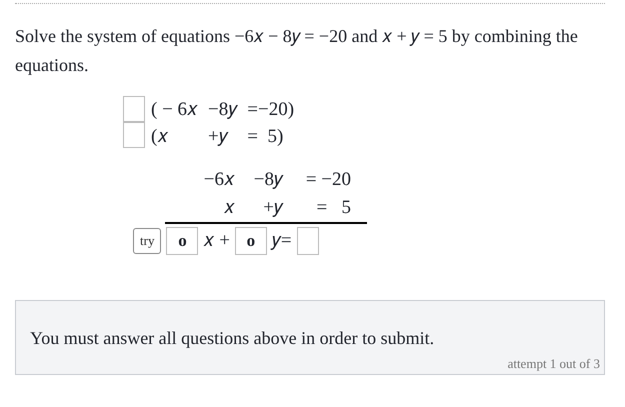 The image size is (625, 407). What do you see at coordinates (297, 51) in the screenshot?
I see `question-text: Solve the system of equations −6𝑥 − 8𝑦 = −20 and 𝑥 + 𝑦 = 5 by combining the equations.` at bounding box center [297, 51].